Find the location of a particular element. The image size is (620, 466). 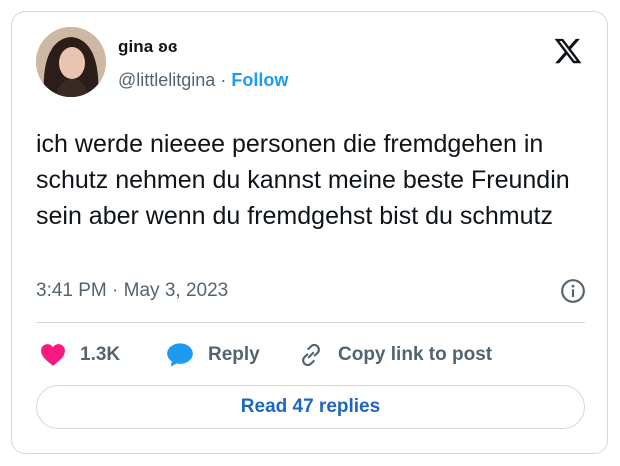

like-count: 1.3K is located at coordinates (100, 354).